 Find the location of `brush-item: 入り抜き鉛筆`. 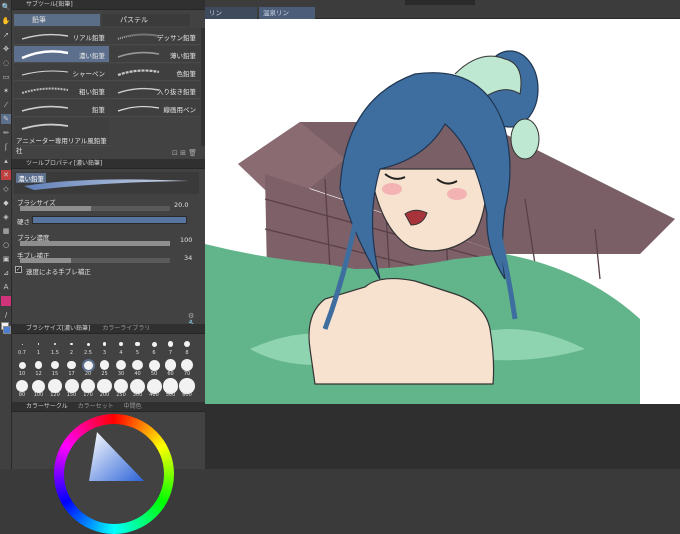

brush-item: 入り抜き鉛筆 is located at coordinates (155, 90).